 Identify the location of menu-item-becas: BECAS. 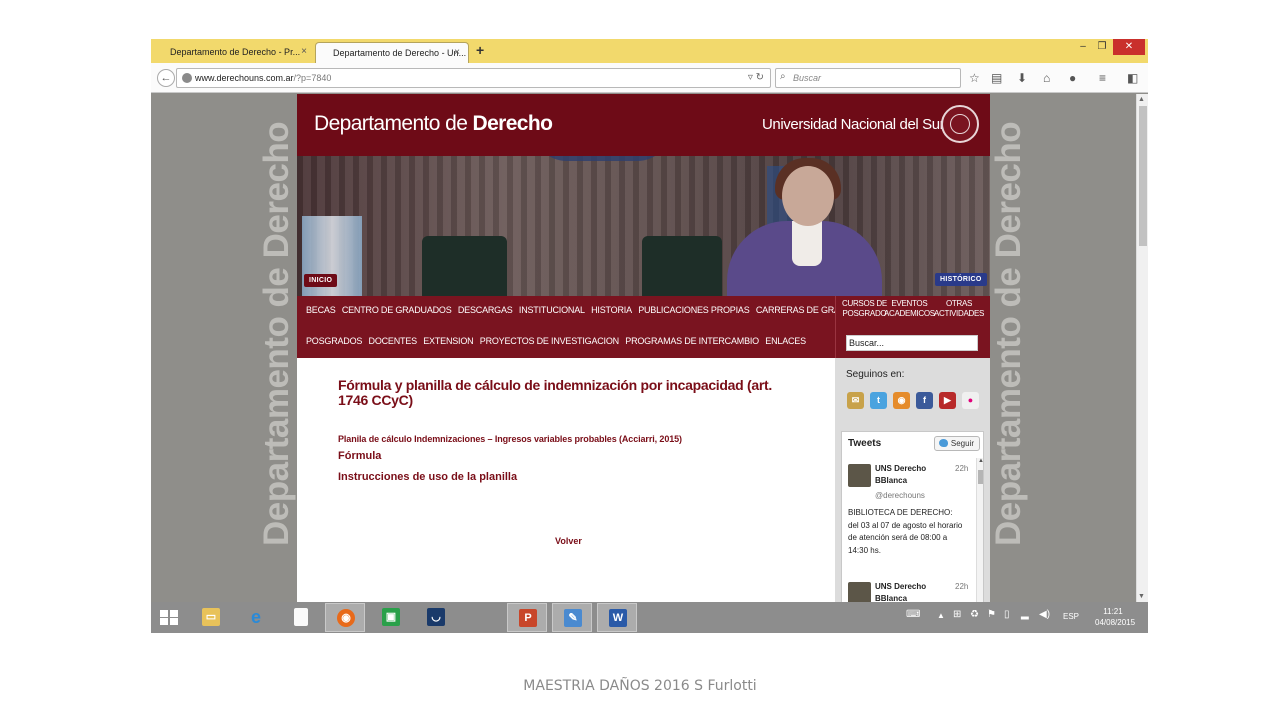
(321, 310).